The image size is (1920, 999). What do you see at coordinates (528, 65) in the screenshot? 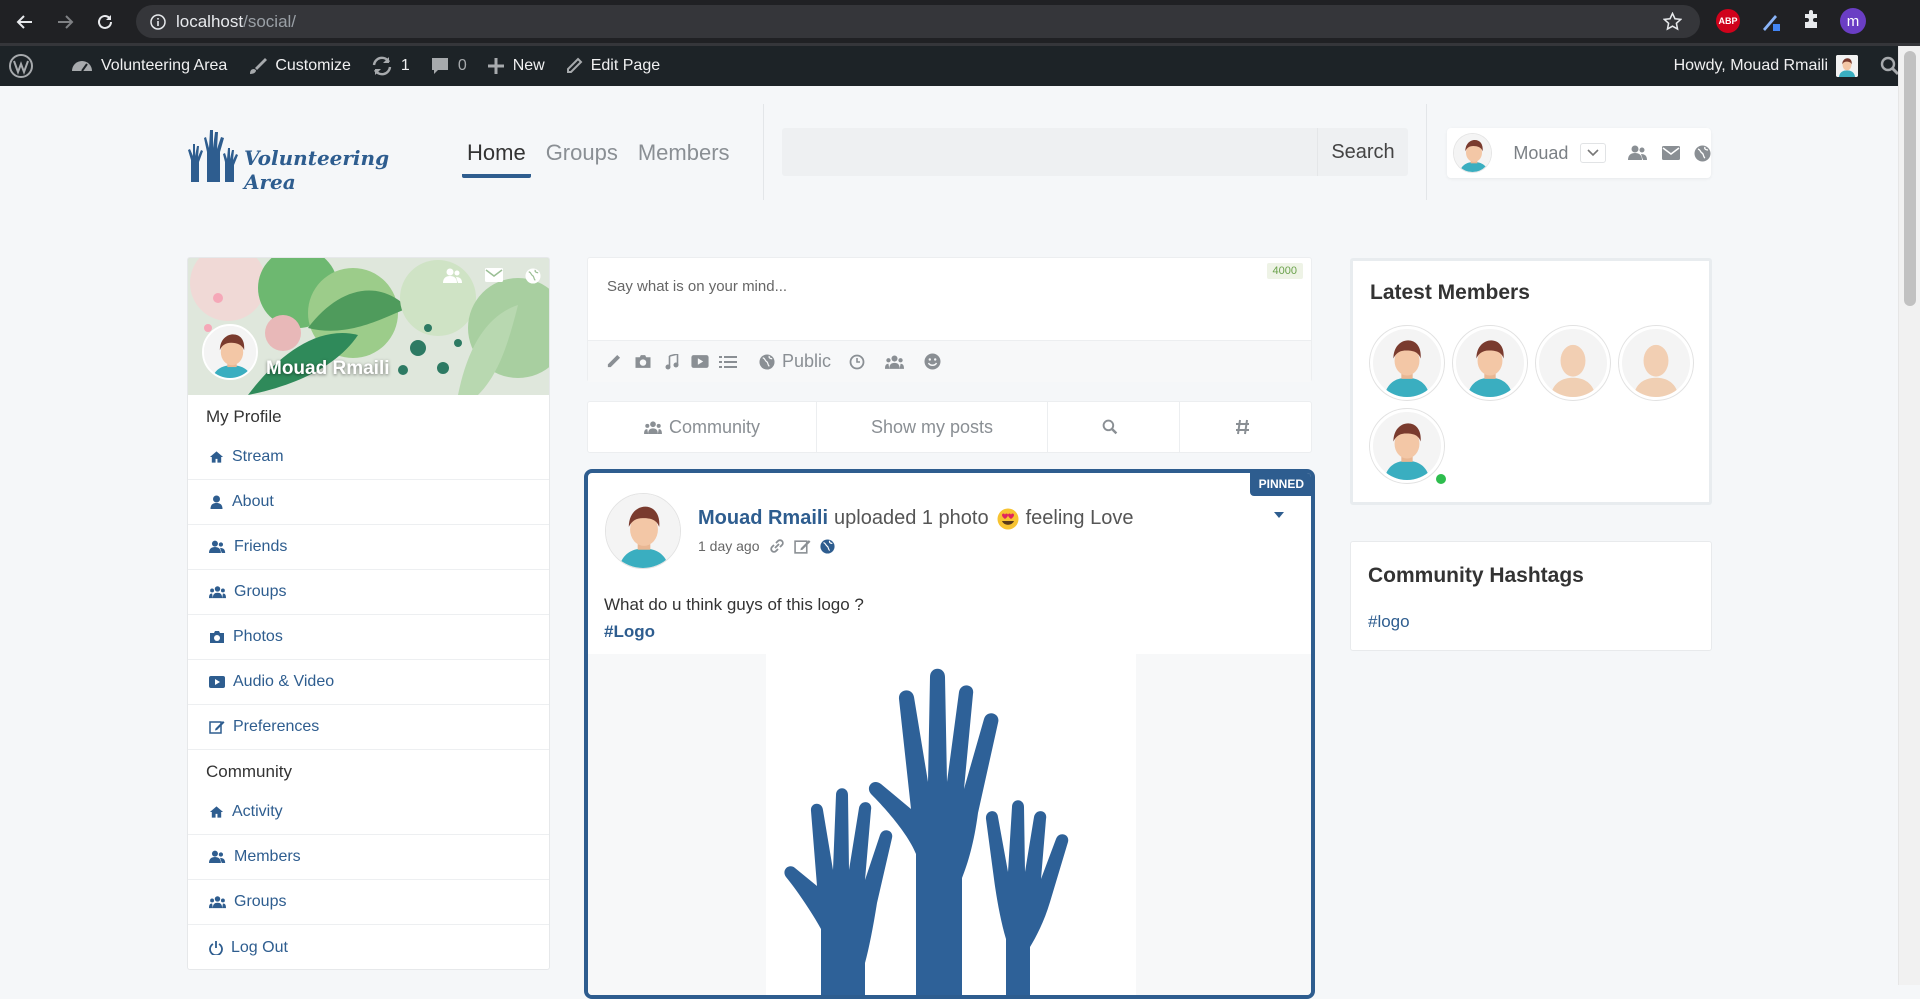
I see `new-label: New` at bounding box center [528, 65].